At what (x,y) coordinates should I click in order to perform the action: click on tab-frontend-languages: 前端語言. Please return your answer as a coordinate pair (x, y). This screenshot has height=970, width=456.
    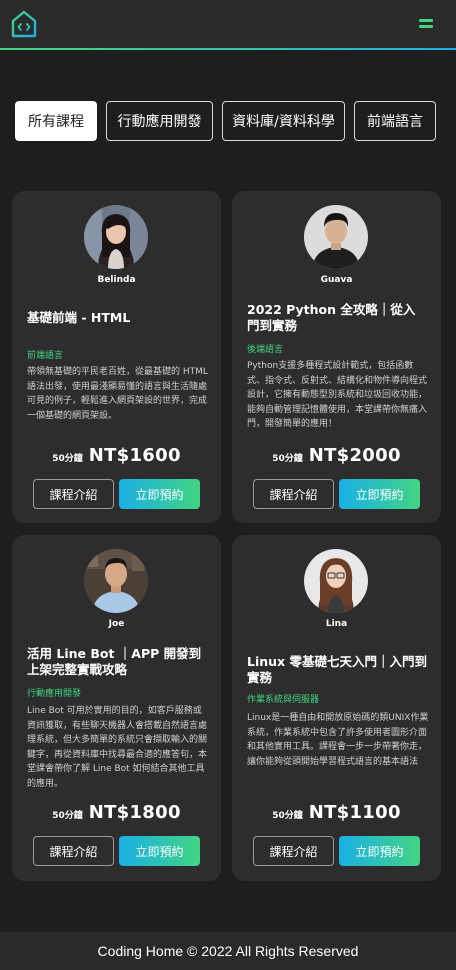
    Looking at the image, I should click on (395, 121).